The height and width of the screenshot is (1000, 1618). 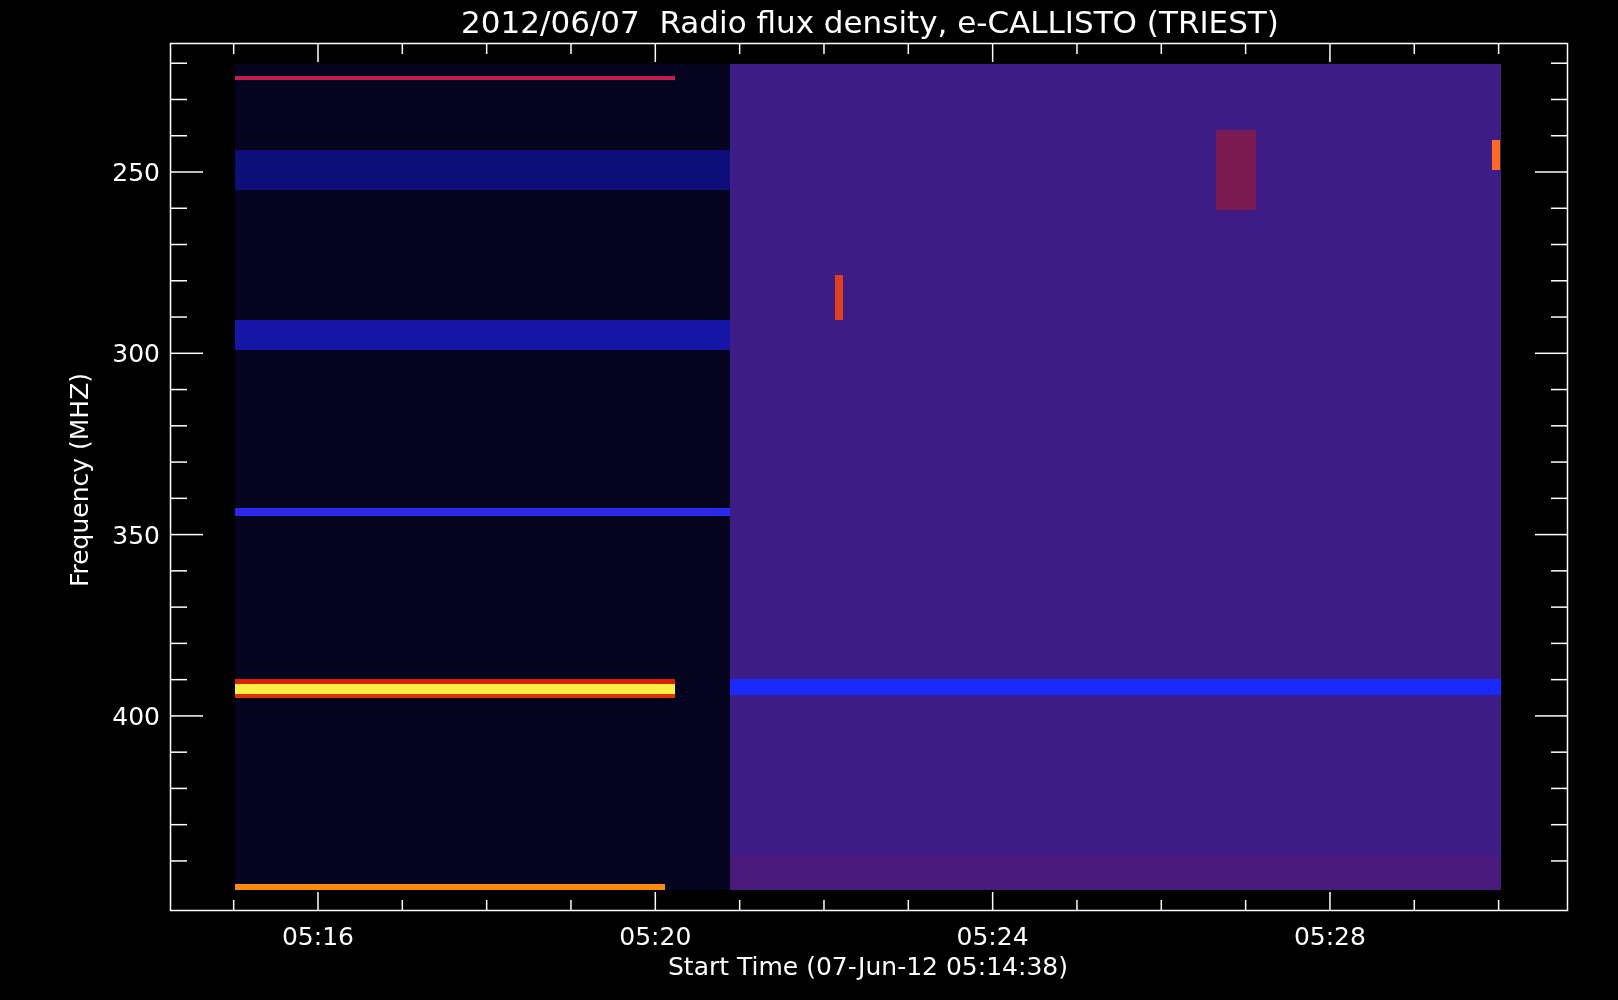 What do you see at coordinates (868, 966) in the screenshot?
I see `x-axis-label: Start Time (07-Jun-12 05:14:38)` at bounding box center [868, 966].